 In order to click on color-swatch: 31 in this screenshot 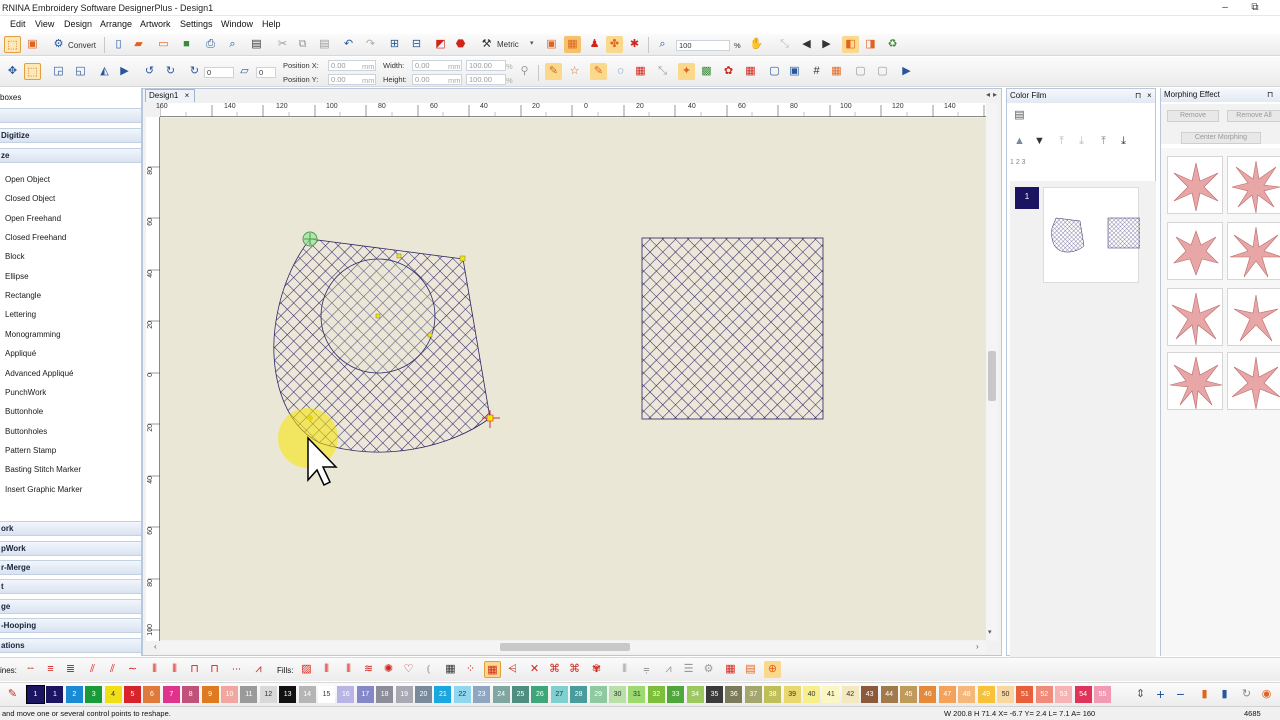, I will do `click(637, 694)`.